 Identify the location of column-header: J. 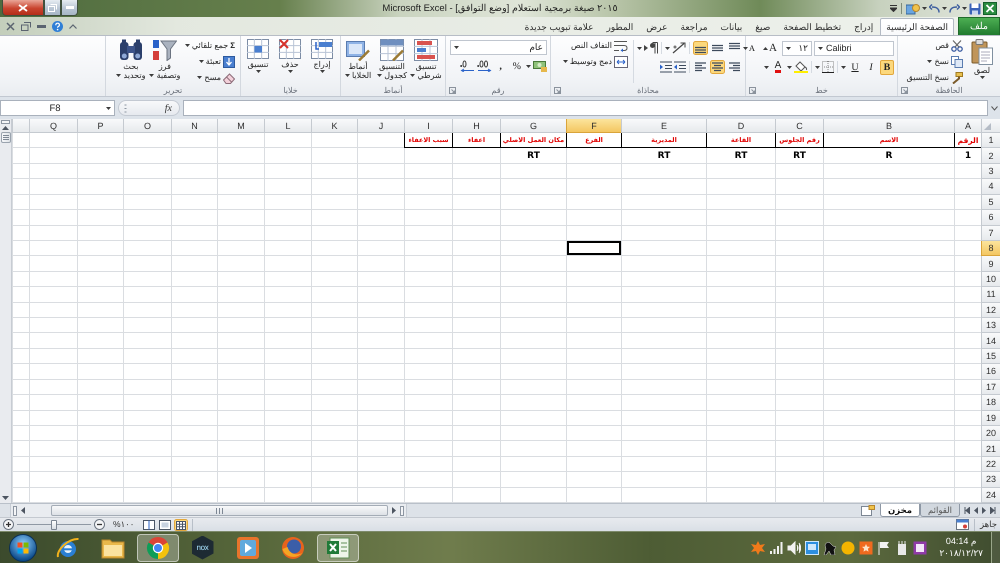
(380, 126).